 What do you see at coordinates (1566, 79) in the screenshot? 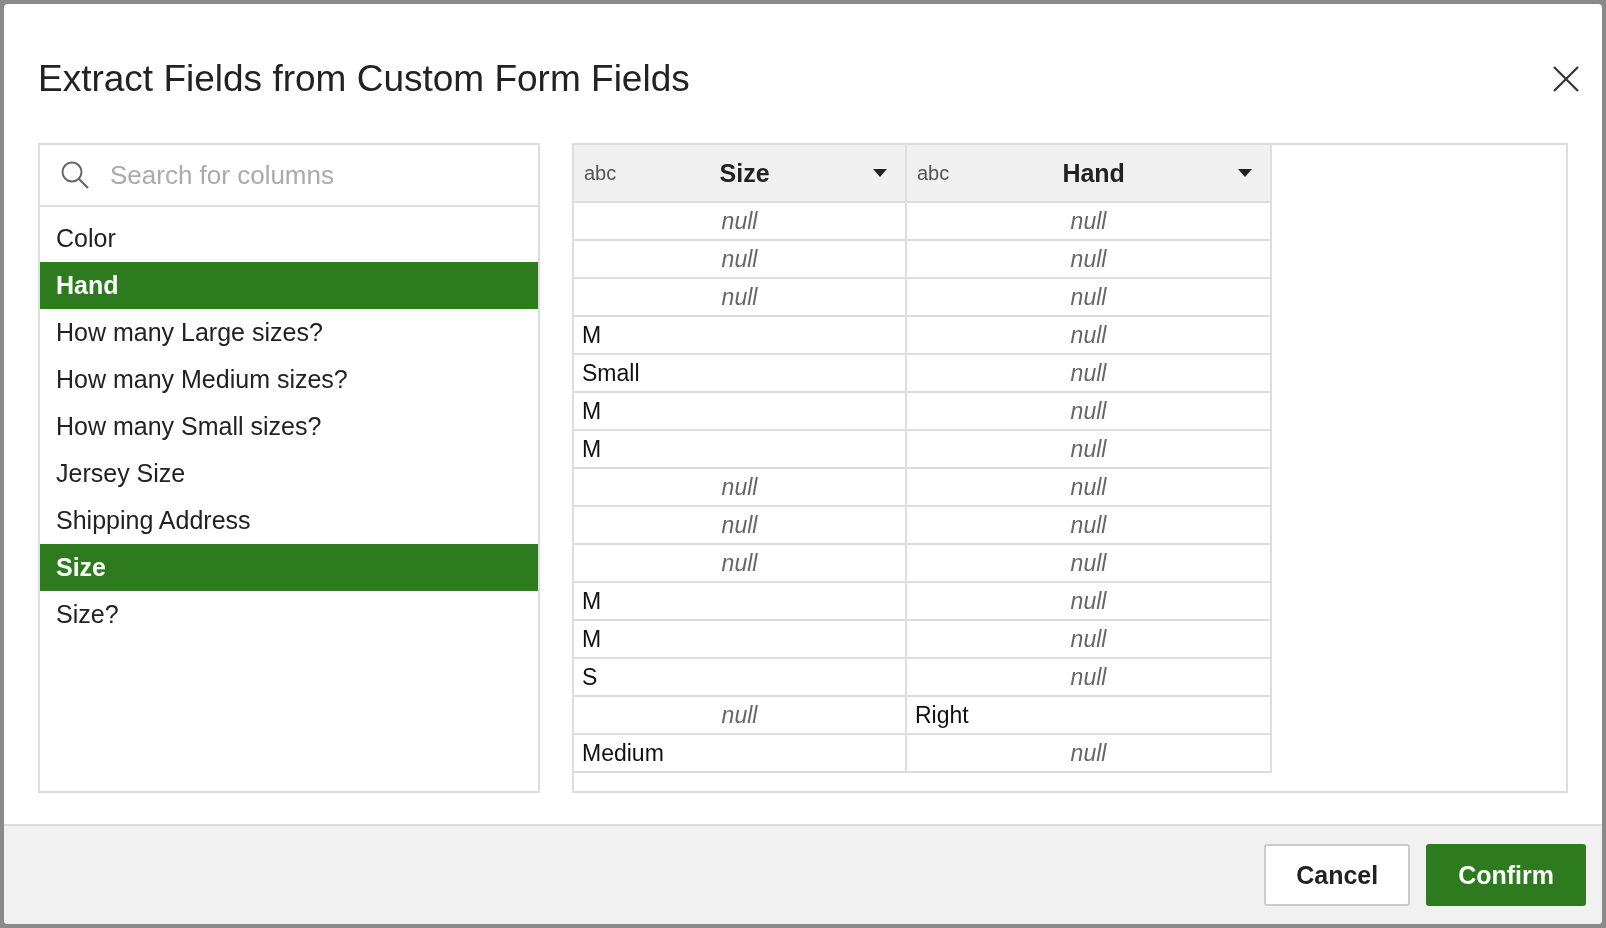
I see `close-icon` at bounding box center [1566, 79].